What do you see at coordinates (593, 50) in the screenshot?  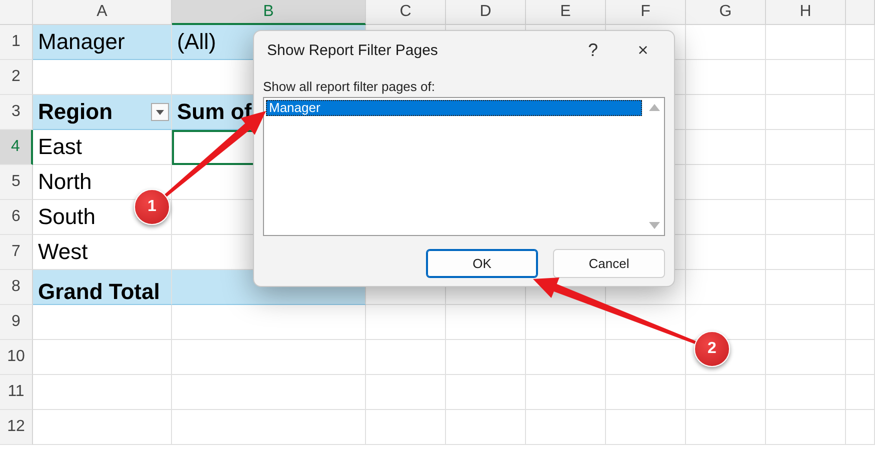 I see `help-button: ?` at bounding box center [593, 50].